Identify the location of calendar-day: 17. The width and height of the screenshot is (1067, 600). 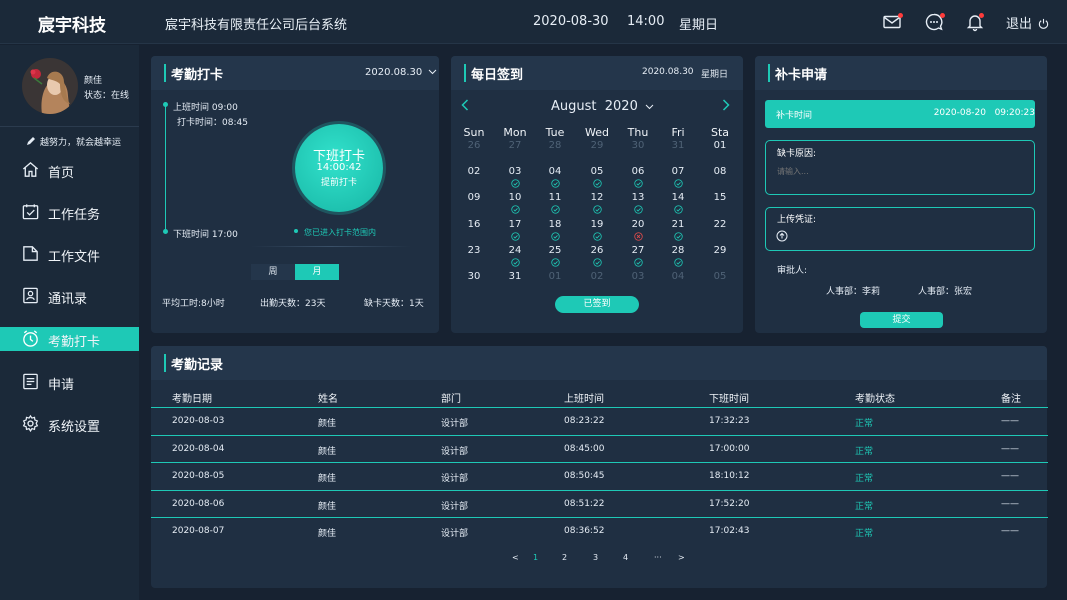
(515, 224).